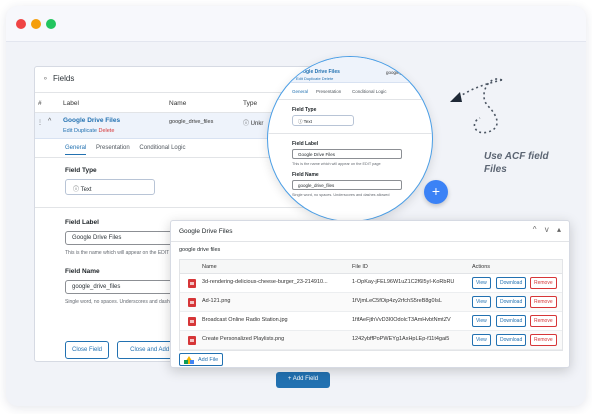  What do you see at coordinates (401, 339) in the screenshot?
I see `file-id: 1242ybffPoPWEYg1AxHpLEp-f11t4gai5` at bounding box center [401, 339].